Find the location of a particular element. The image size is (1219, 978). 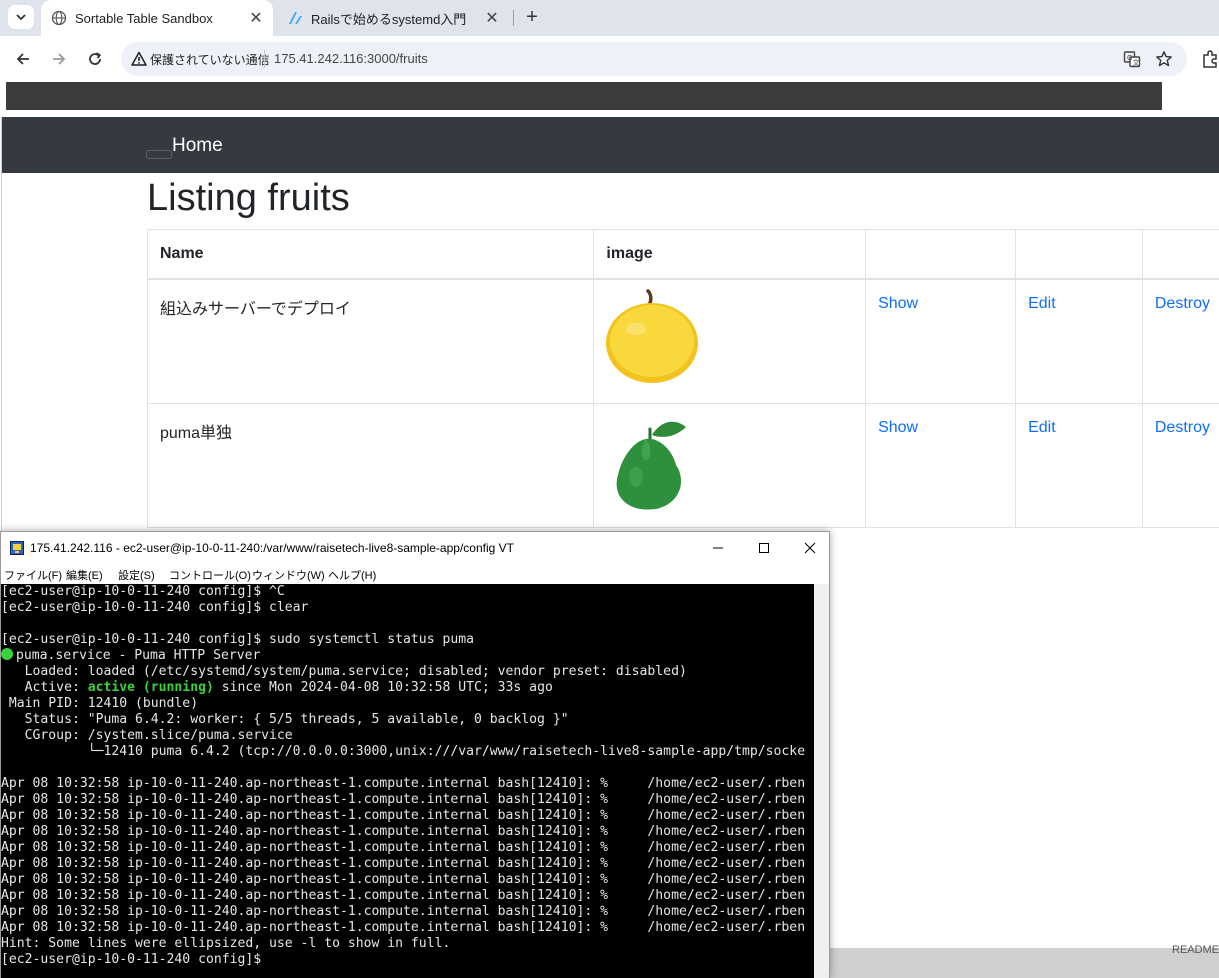

green-citrus-image is located at coordinates (652, 465).